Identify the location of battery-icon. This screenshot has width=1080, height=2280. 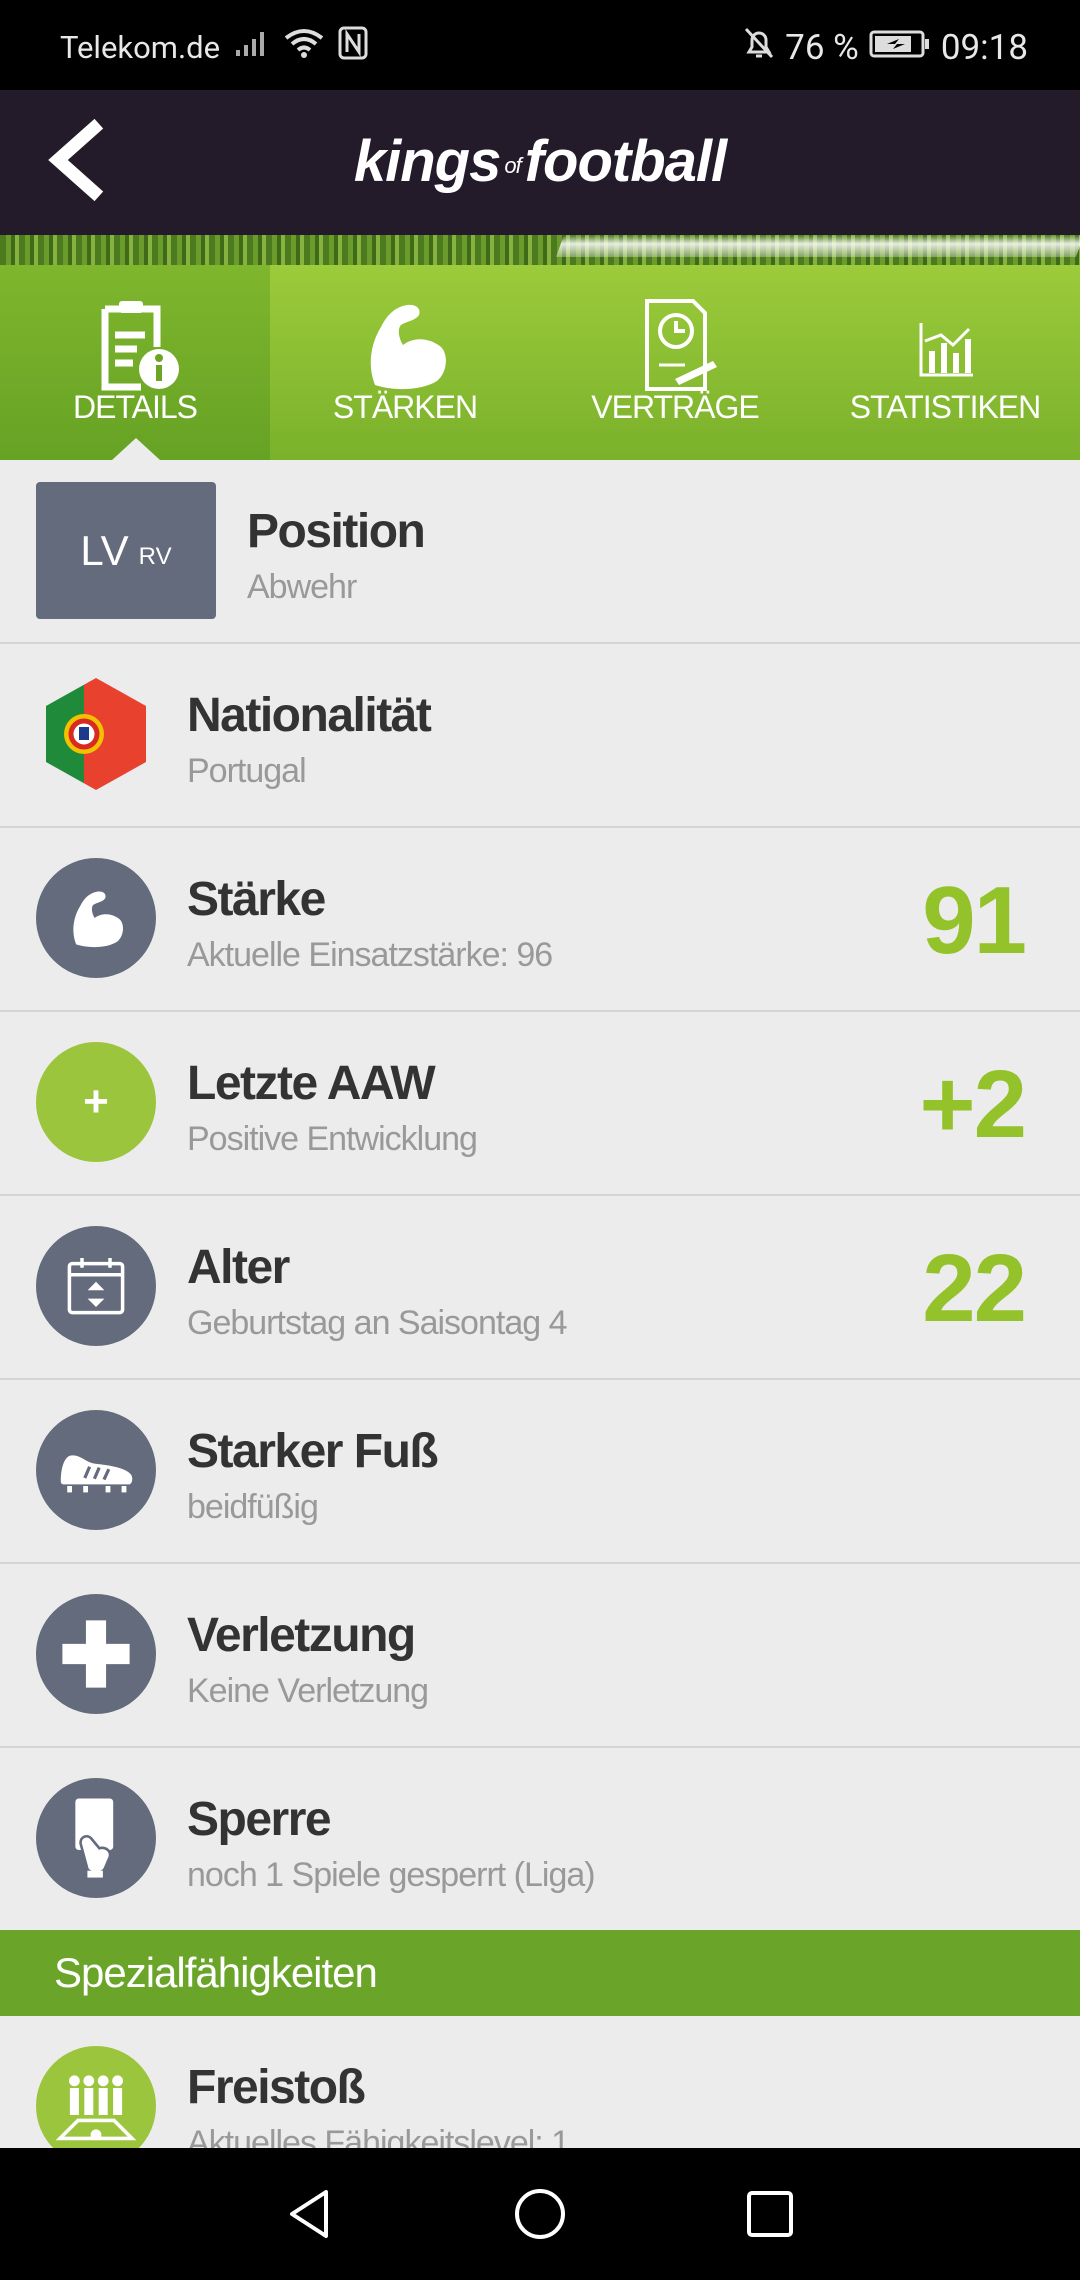
(900, 47).